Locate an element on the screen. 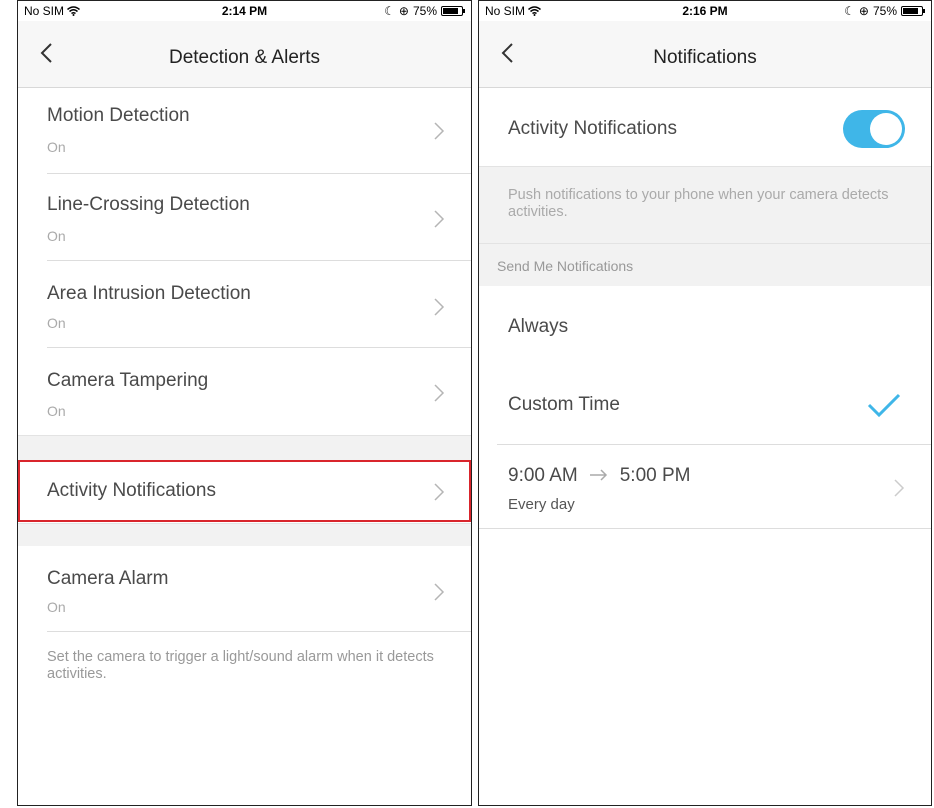 This screenshot has height=808, width=934. arrow-right-icon is located at coordinates (598, 476).